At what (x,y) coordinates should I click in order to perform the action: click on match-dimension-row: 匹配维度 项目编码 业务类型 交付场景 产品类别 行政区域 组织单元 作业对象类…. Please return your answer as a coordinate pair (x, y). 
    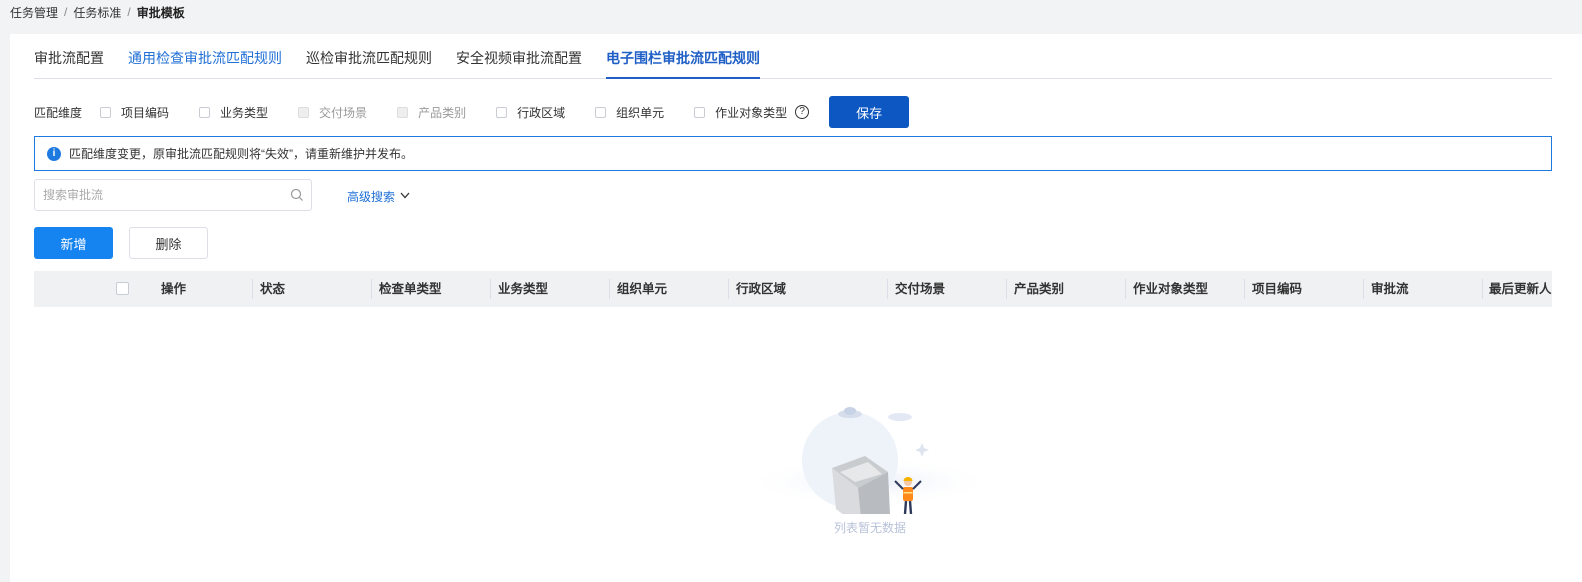
    Looking at the image, I should click on (584, 112).